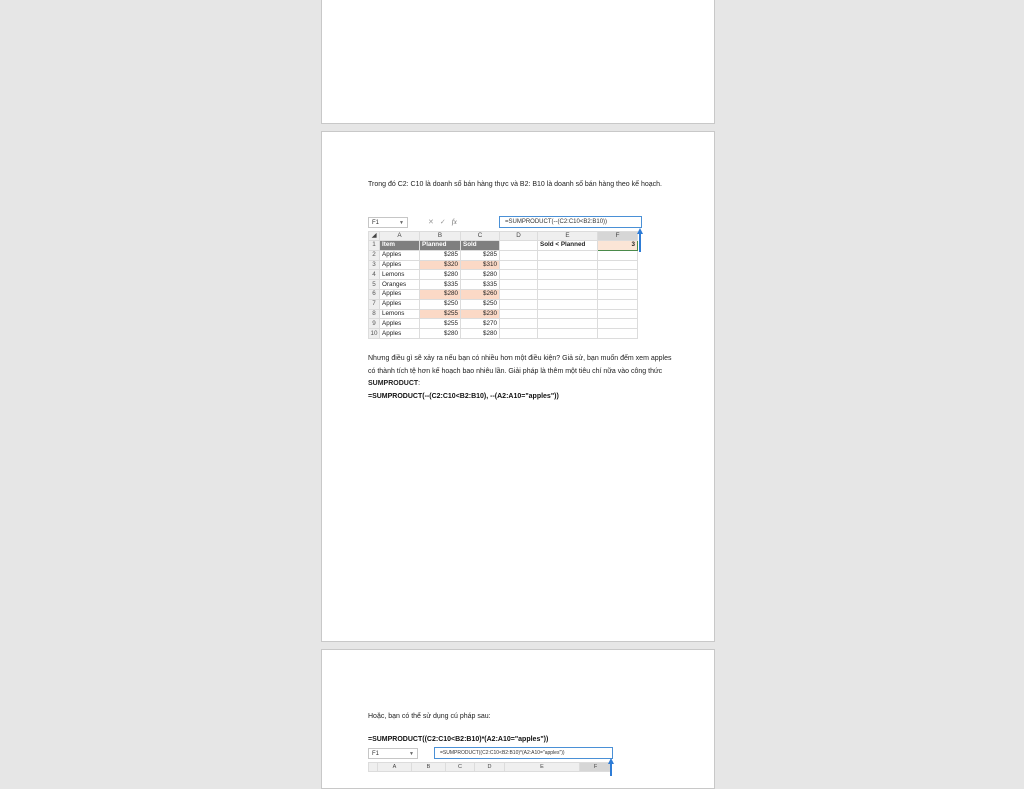  I want to click on cell-item: Oranges, so click(399, 284).